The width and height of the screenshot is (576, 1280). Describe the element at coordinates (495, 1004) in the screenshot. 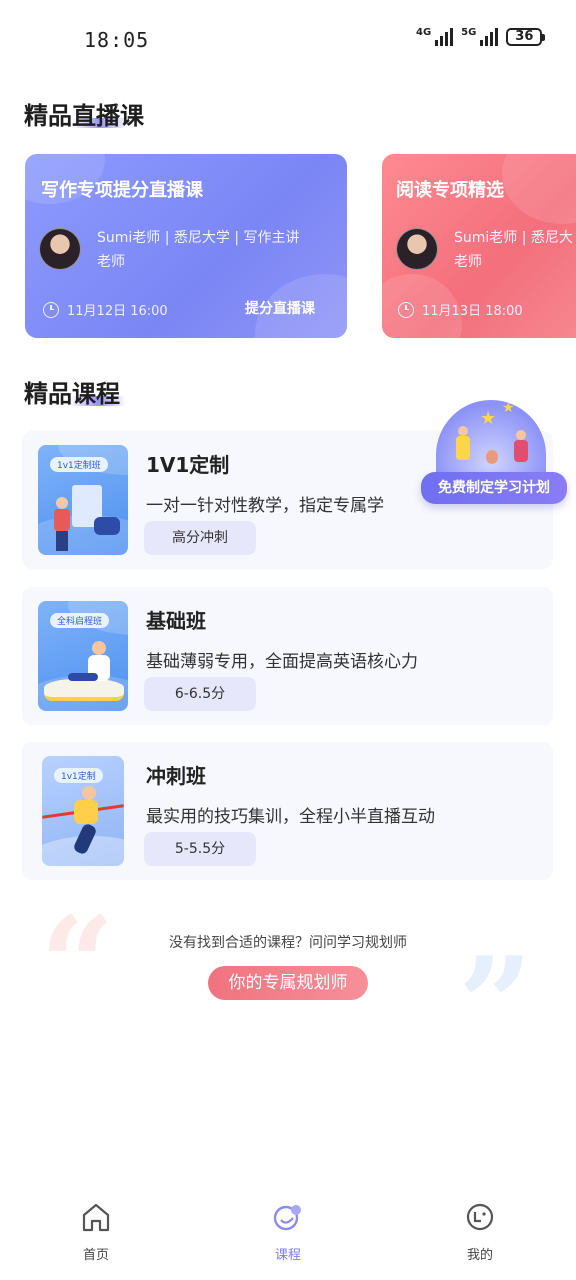

I see `close-quote-icon: ”` at that location.